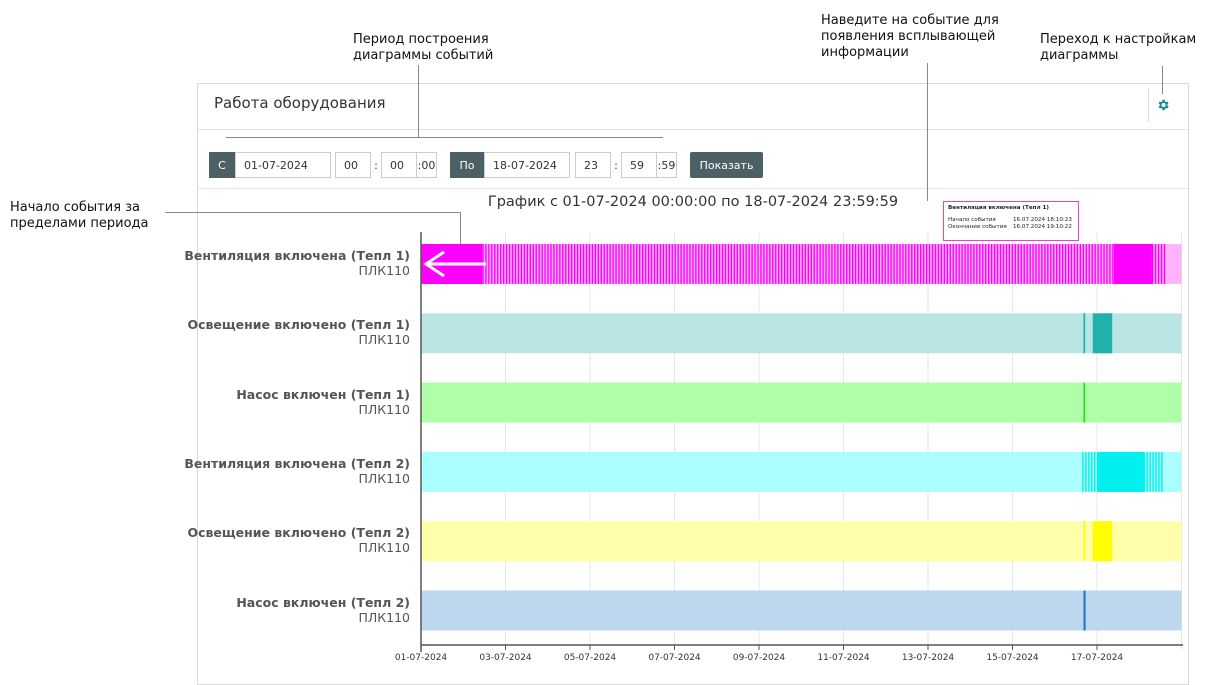  What do you see at coordinates (1042, 227) in the screenshot?
I see `tooltip-end-value: 16.07.2024 19:10:22` at bounding box center [1042, 227].